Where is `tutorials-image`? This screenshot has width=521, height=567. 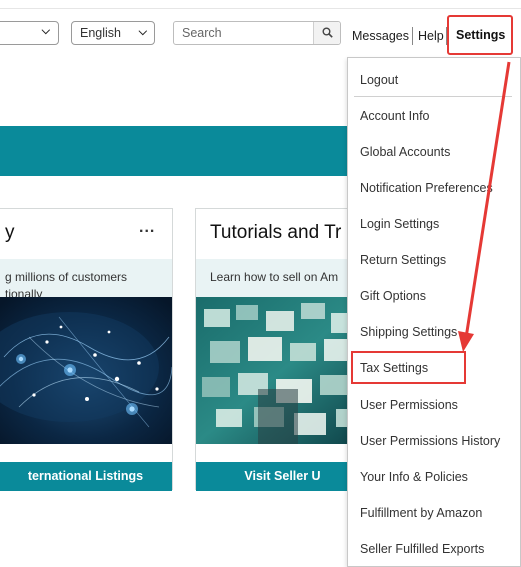
tutorials-image is located at coordinates (282, 370).